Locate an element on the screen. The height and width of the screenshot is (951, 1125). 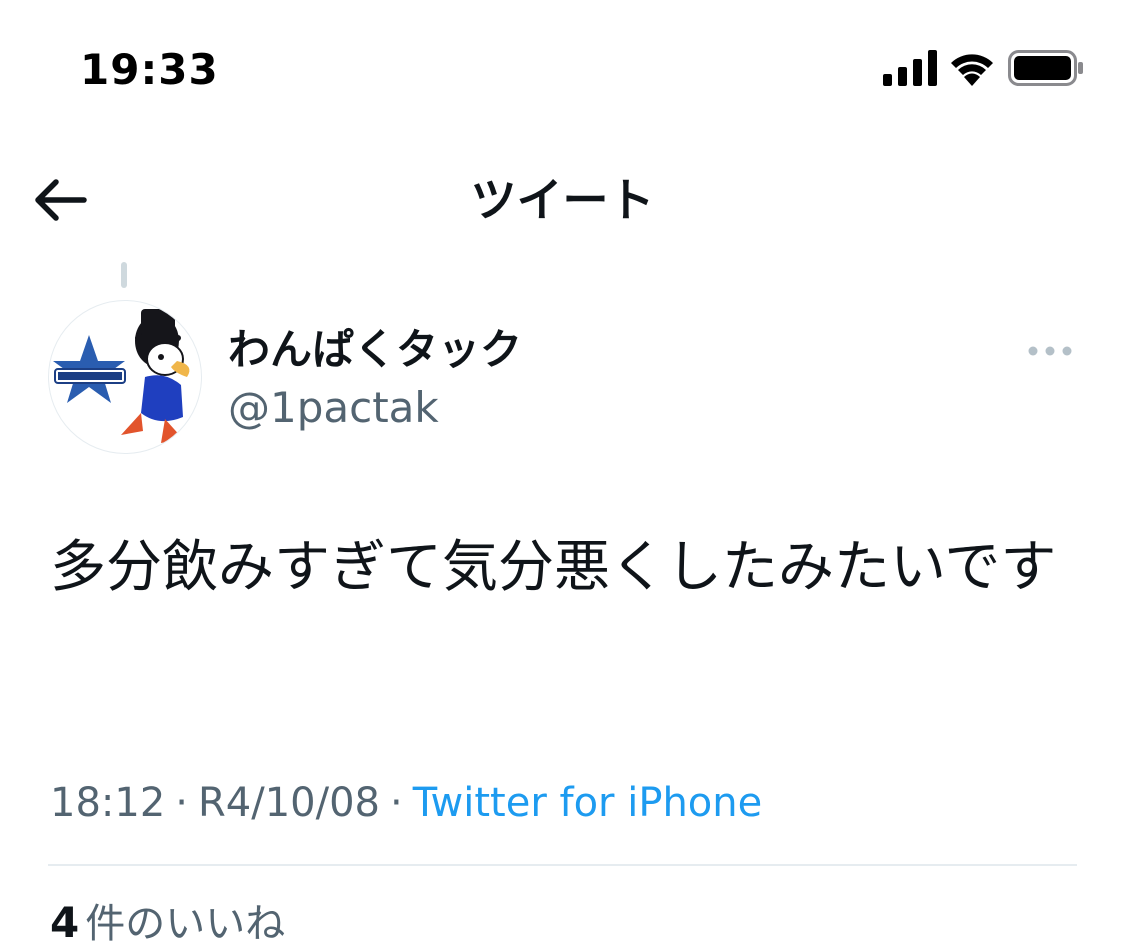
more-options-icon is located at coordinates (1050, 351).